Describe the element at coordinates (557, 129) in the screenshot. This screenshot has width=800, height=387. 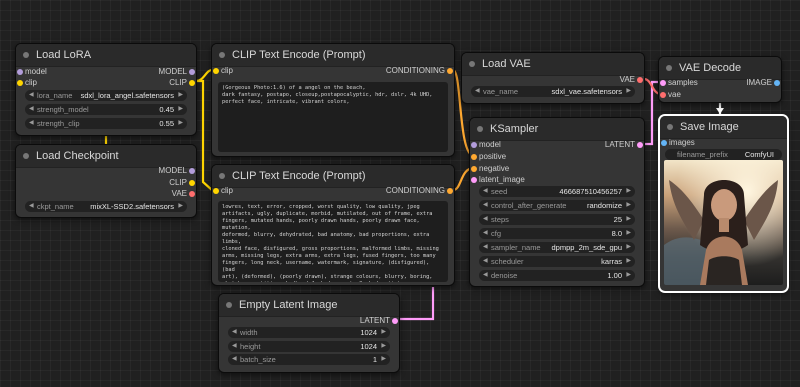
I see `ksampler-title: KSampler` at that location.